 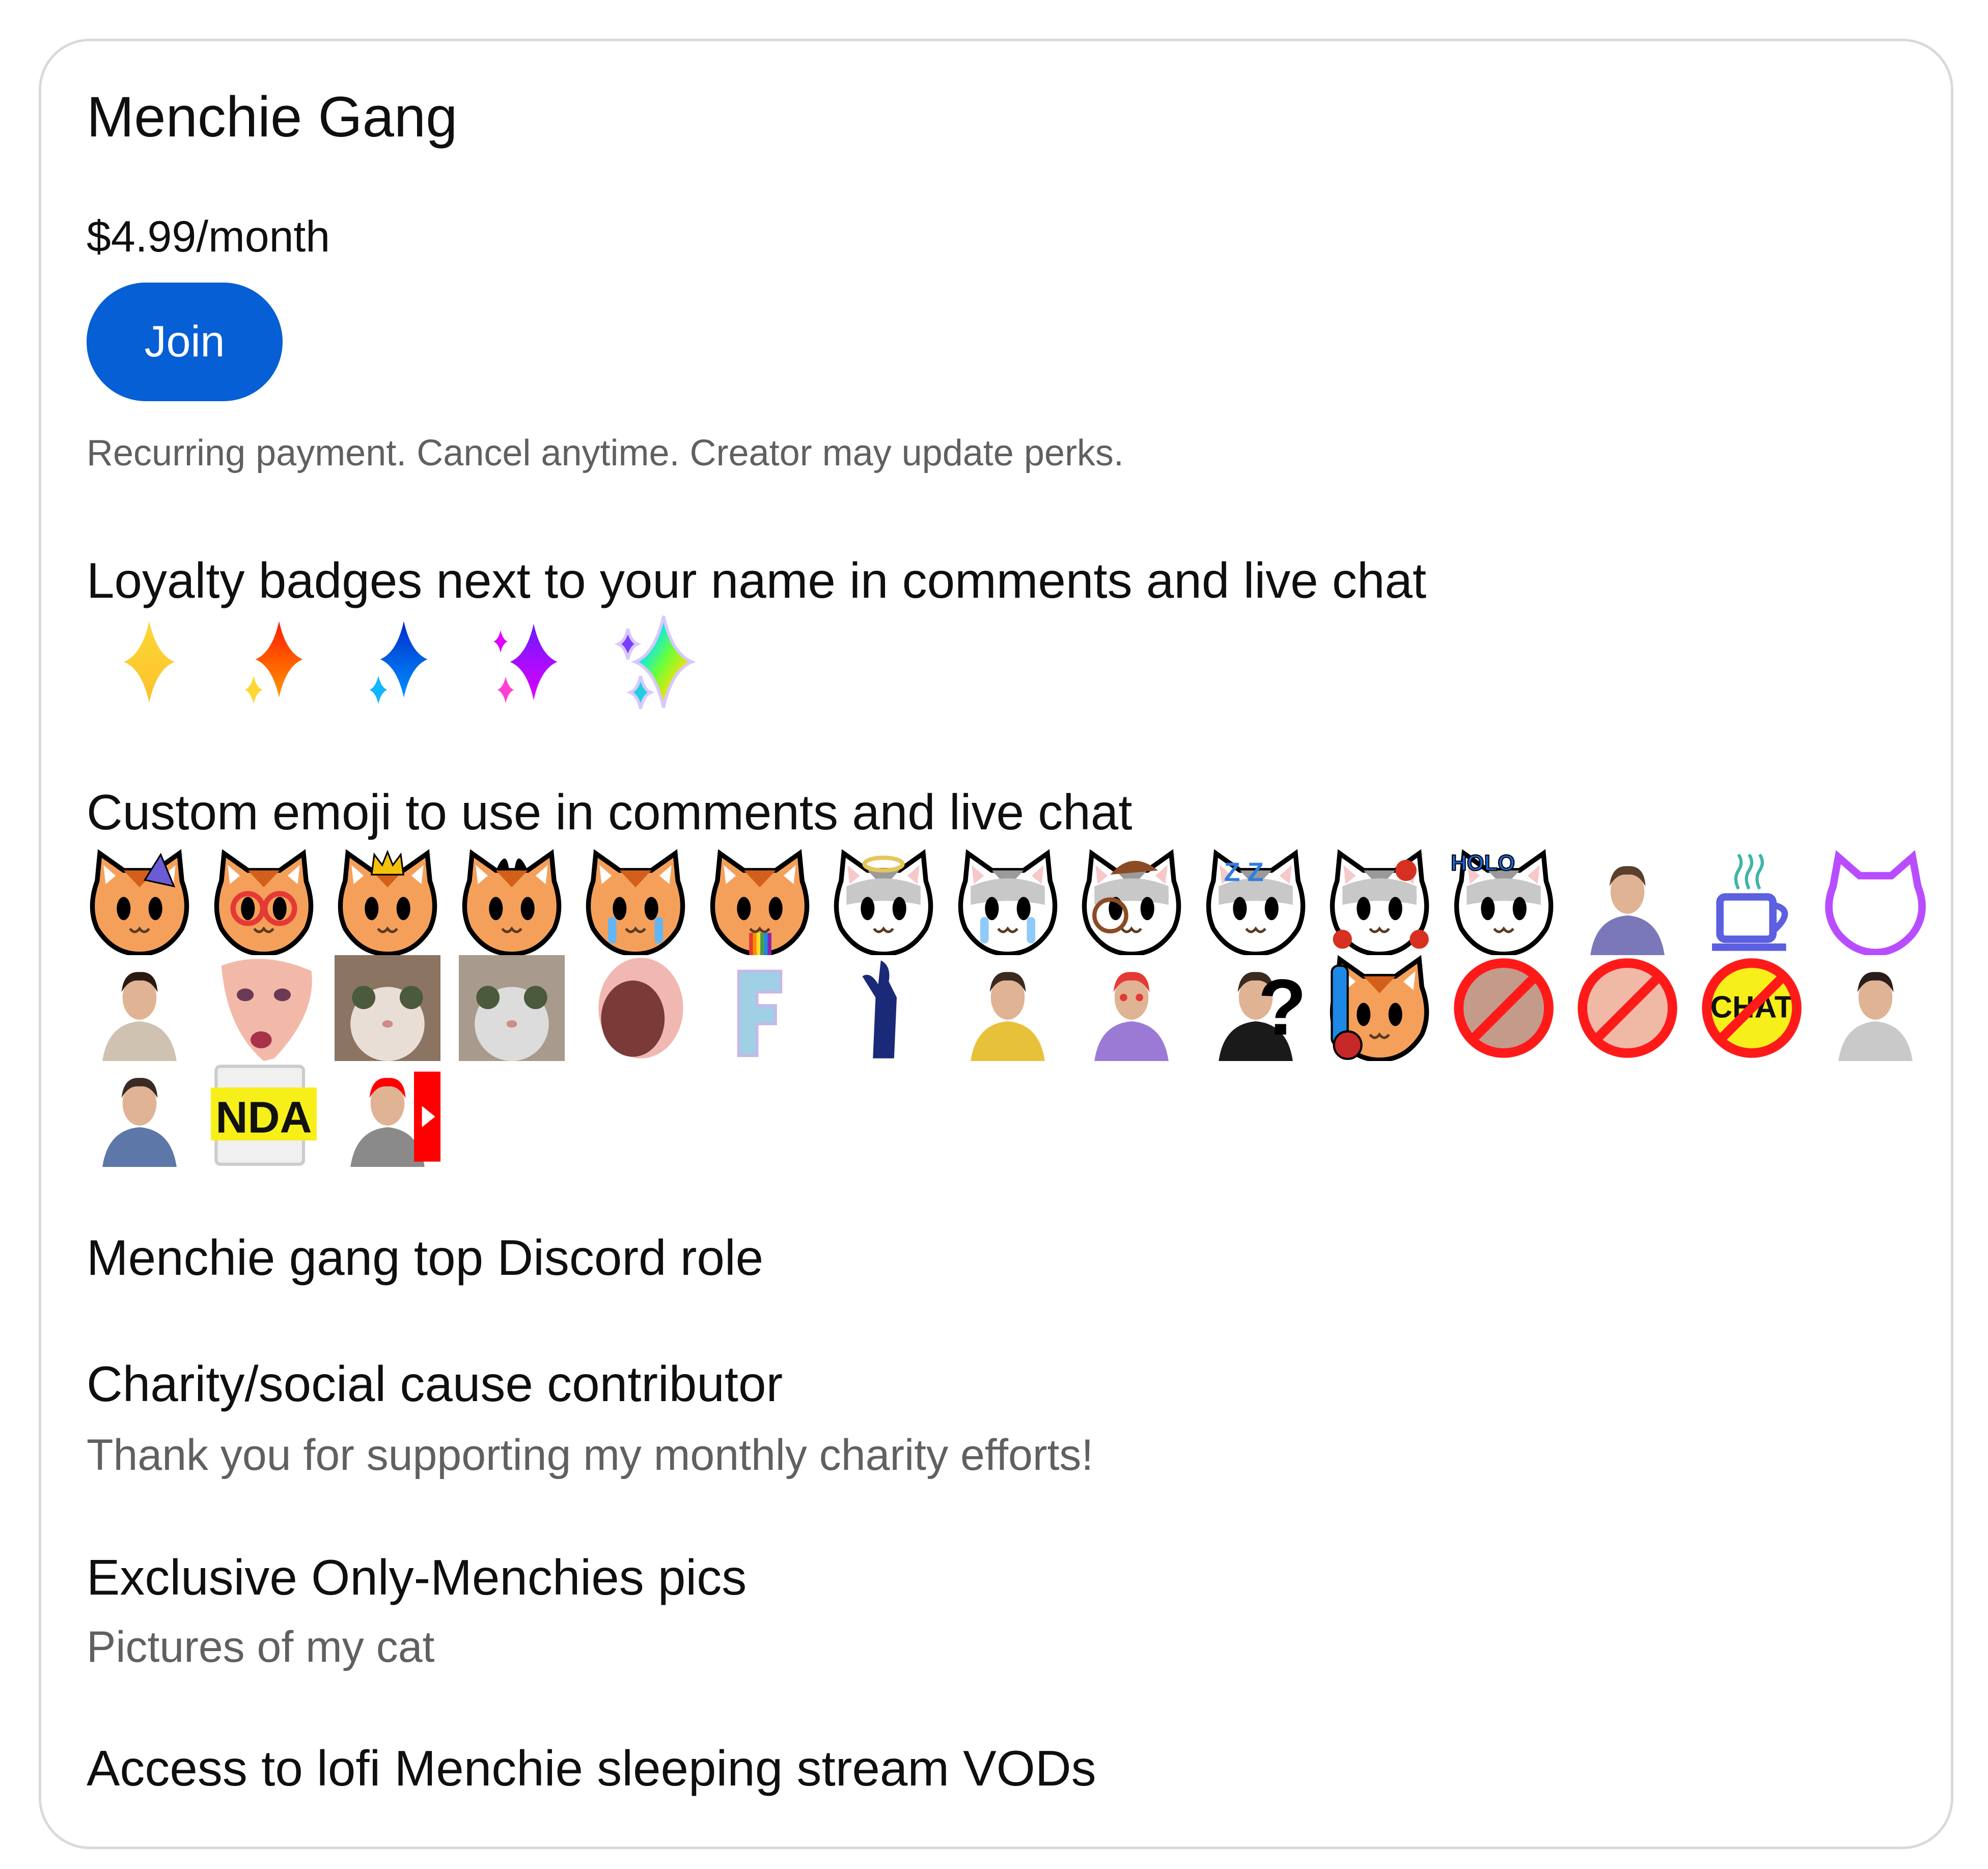 I want to click on screaming-mouth-emoji, so click(x=635, y=1008).